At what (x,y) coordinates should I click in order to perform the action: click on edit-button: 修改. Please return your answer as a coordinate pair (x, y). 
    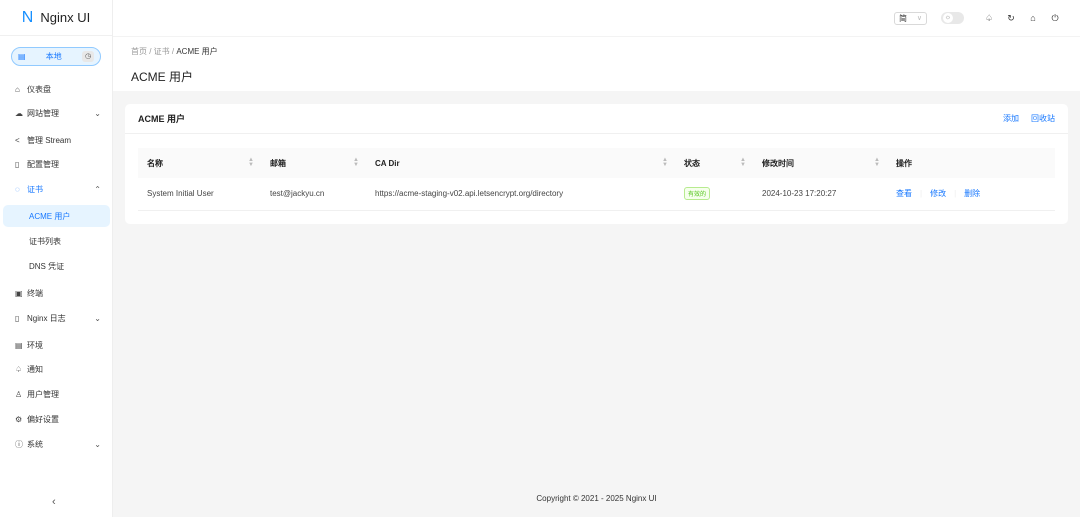
    Looking at the image, I should click on (938, 193).